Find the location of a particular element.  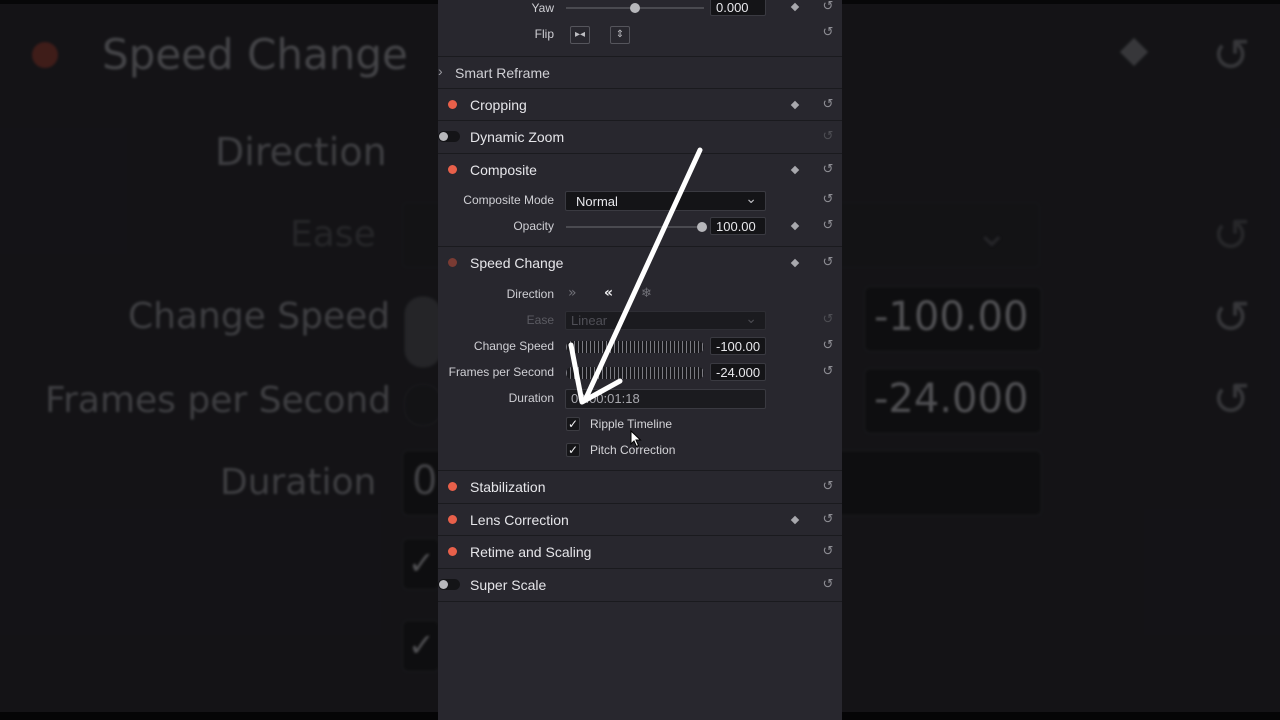

composite-mode-label: Composite Mode is located at coordinates (508, 200).